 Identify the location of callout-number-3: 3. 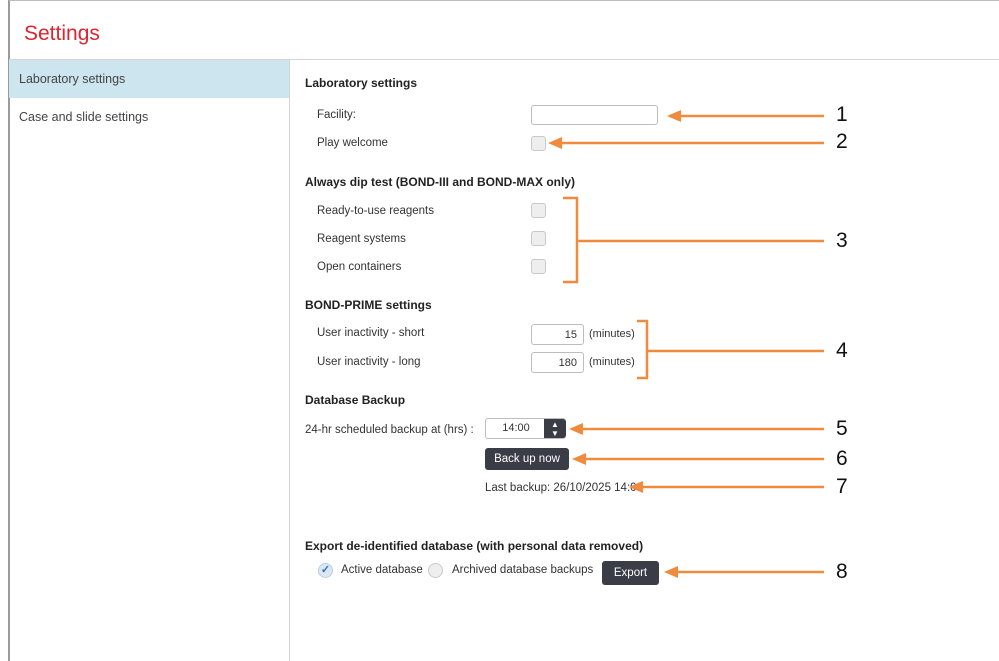
(842, 240).